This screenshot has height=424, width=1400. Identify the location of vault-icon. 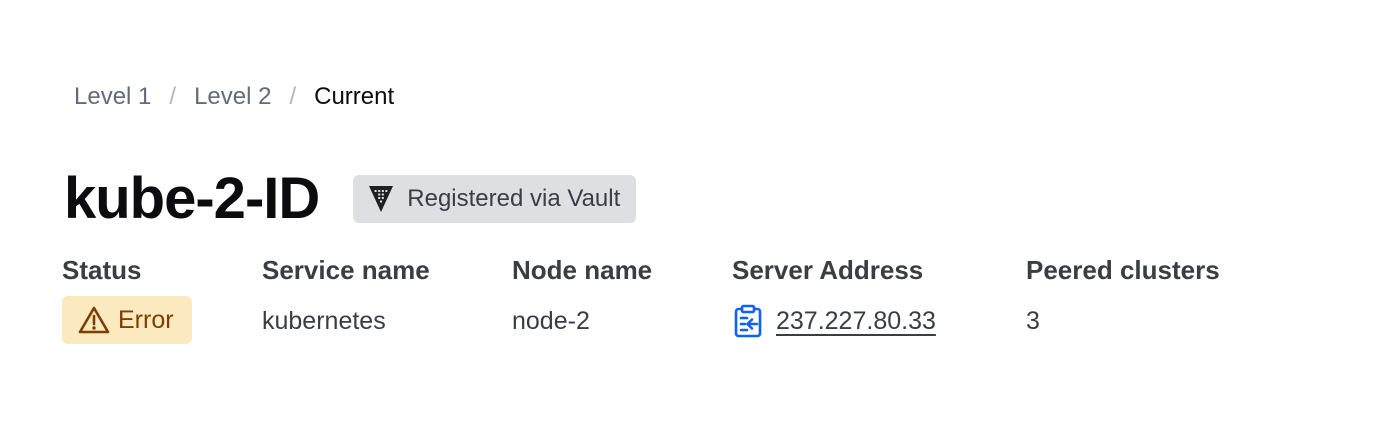
(381, 199).